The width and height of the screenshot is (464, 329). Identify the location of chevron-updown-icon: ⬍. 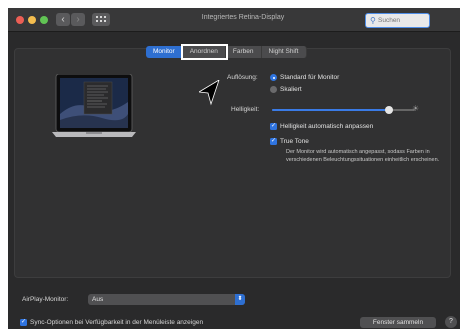
(240, 299).